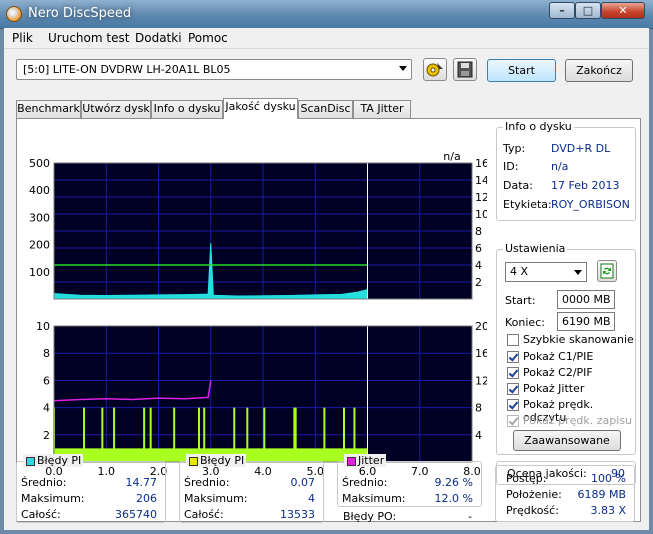  What do you see at coordinates (518, 185) in the screenshot?
I see `disc-date-label: Data:` at bounding box center [518, 185].